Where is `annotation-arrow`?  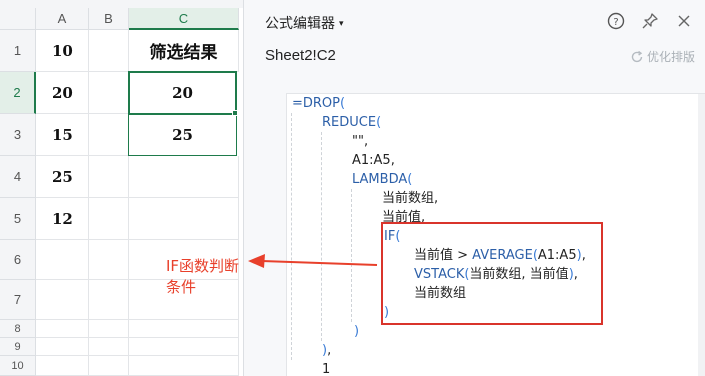
annotation-arrow is located at coordinates (313, 261).